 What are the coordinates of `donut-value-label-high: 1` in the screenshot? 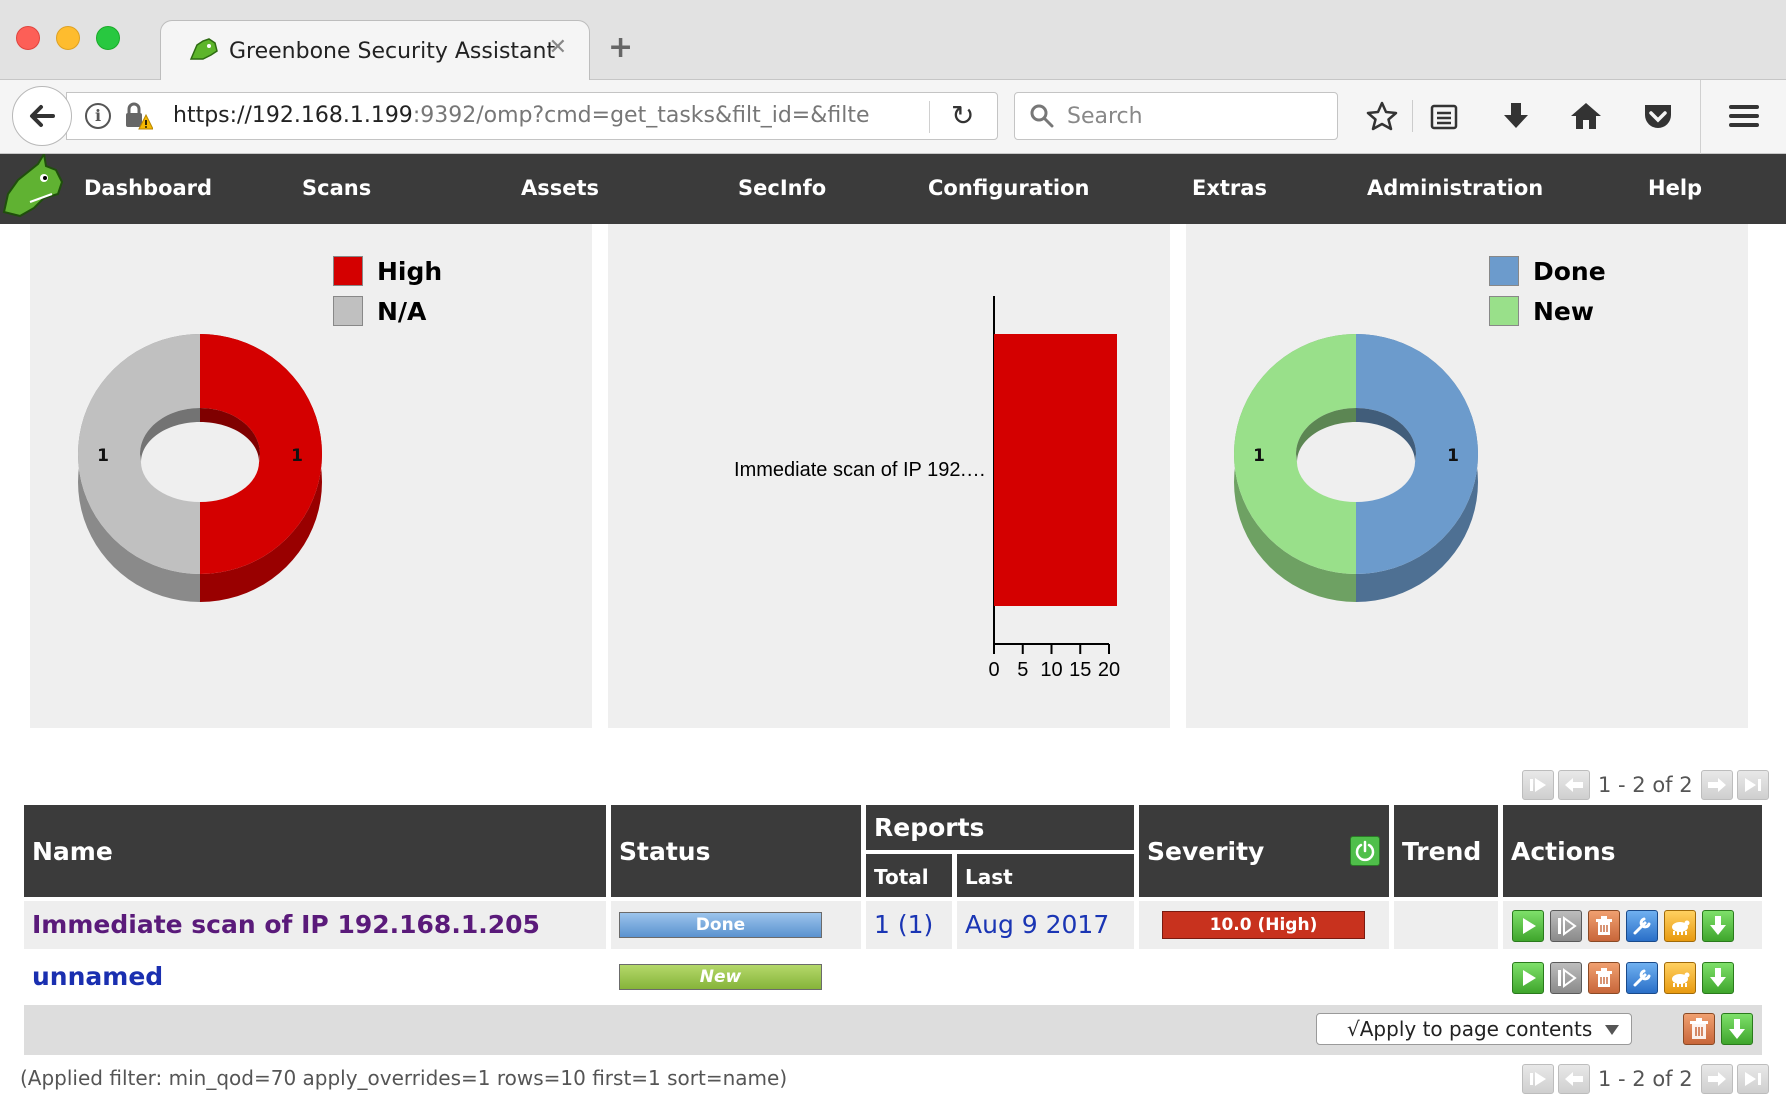 It's located at (297, 456).